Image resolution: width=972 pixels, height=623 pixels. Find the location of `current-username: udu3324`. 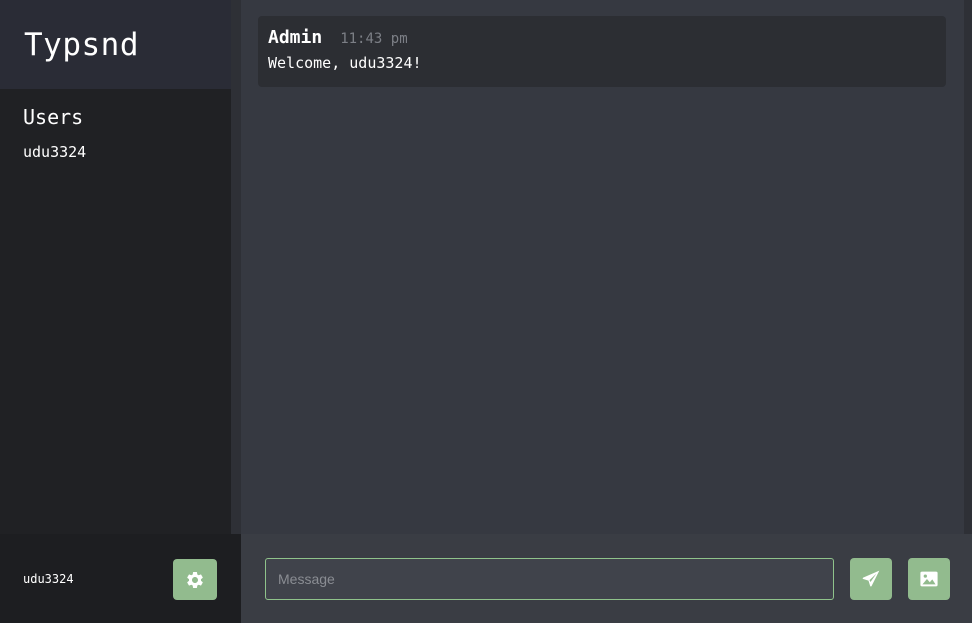

current-username: udu3324 is located at coordinates (48, 579).